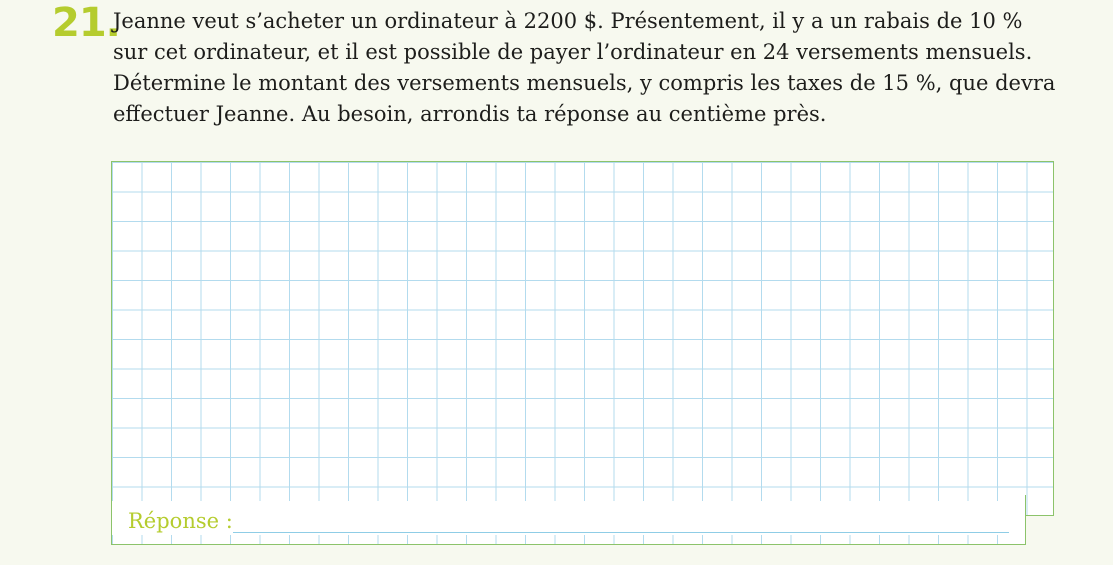  Describe the element at coordinates (180, 521) in the screenshot. I see `answer-label: Réponse :` at that location.